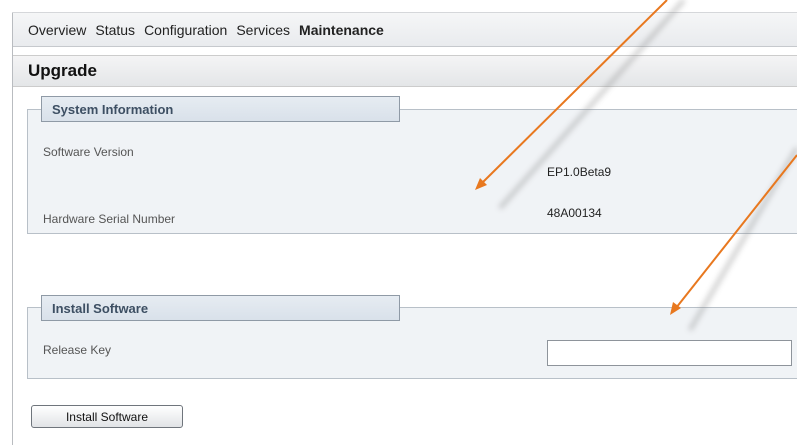 Image resolution: width=797 pixels, height=445 pixels. What do you see at coordinates (107, 416) in the screenshot?
I see `install-software-button: Install Software` at bounding box center [107, 416].